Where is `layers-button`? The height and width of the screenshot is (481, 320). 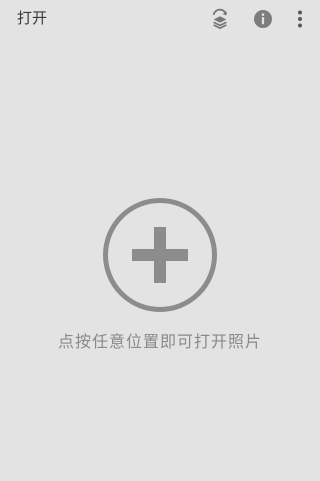
layers-button is located at coordinates (220, 19).